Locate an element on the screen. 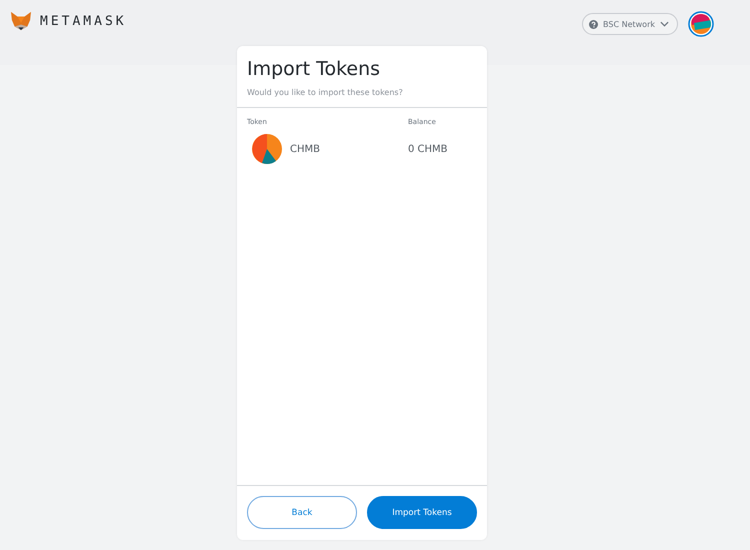  account-avatar is located at coordinates (701, 24).